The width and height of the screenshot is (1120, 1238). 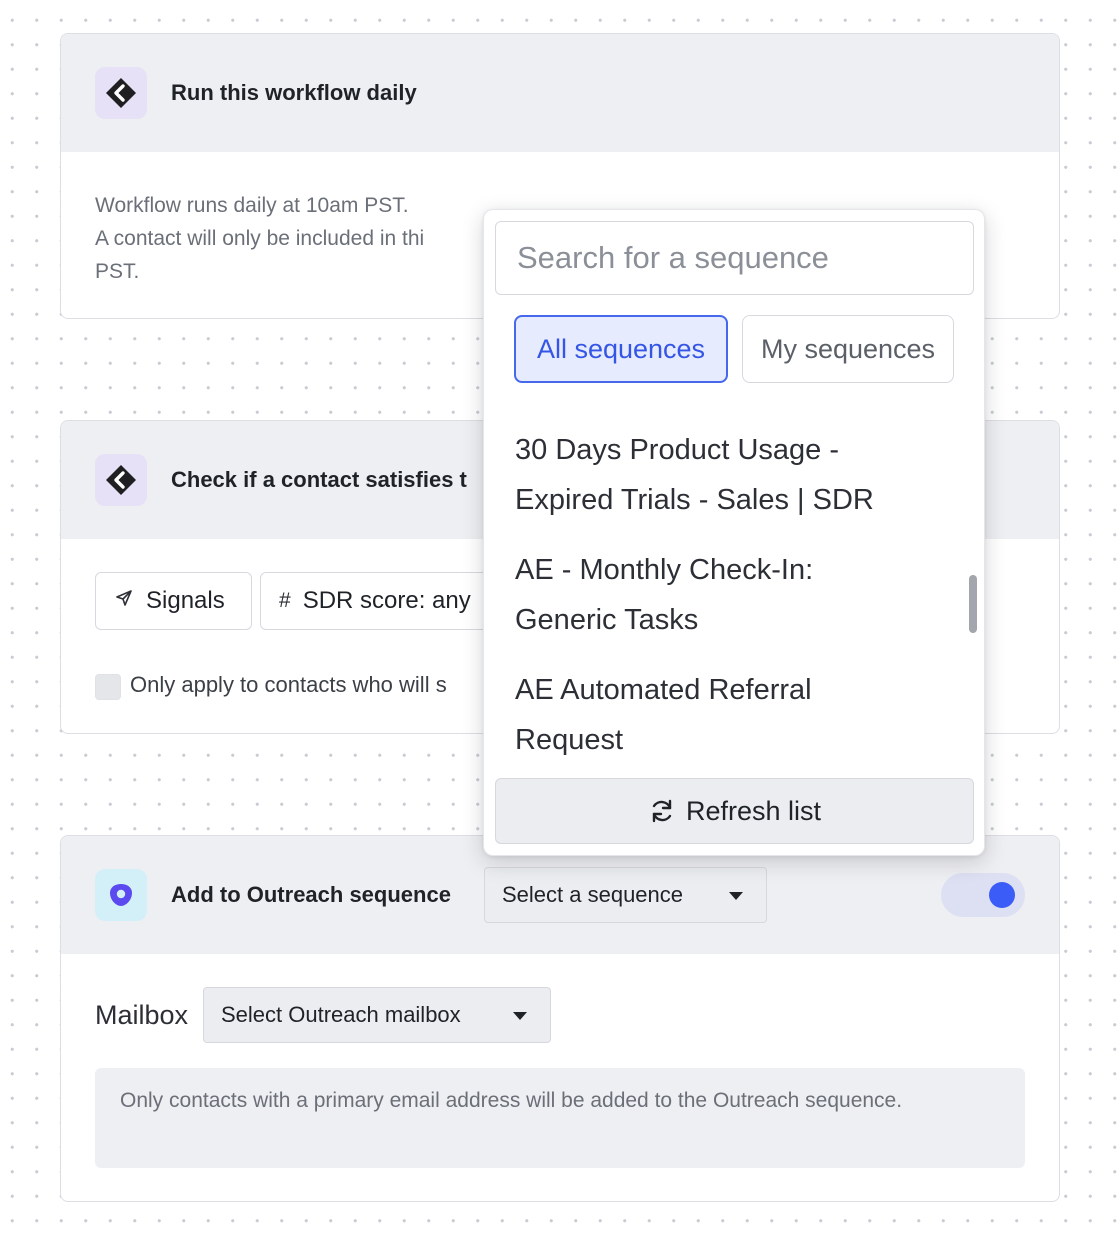 I want to click on outreach-step-toggle, so click(x=983, y=895).